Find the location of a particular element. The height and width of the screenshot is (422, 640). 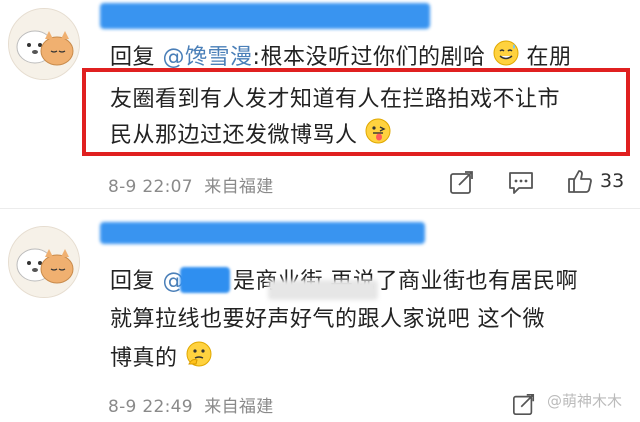

comment-date: 8-9 22:49 is located at coordinates (150, 407).